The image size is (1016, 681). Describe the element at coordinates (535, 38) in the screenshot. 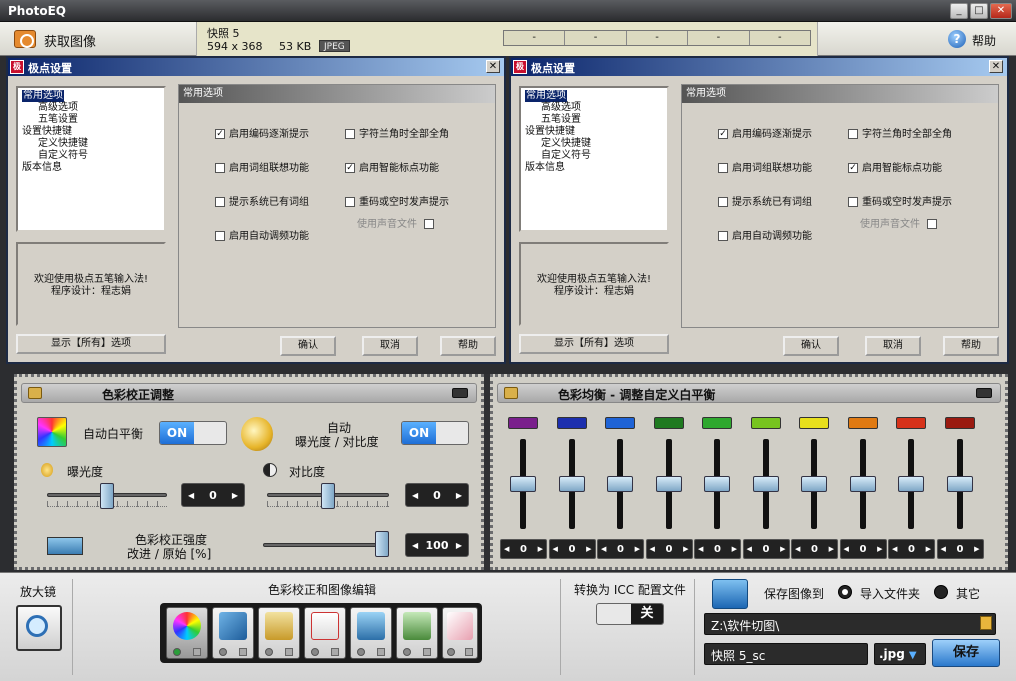

I see `info-segment: -` at that location.